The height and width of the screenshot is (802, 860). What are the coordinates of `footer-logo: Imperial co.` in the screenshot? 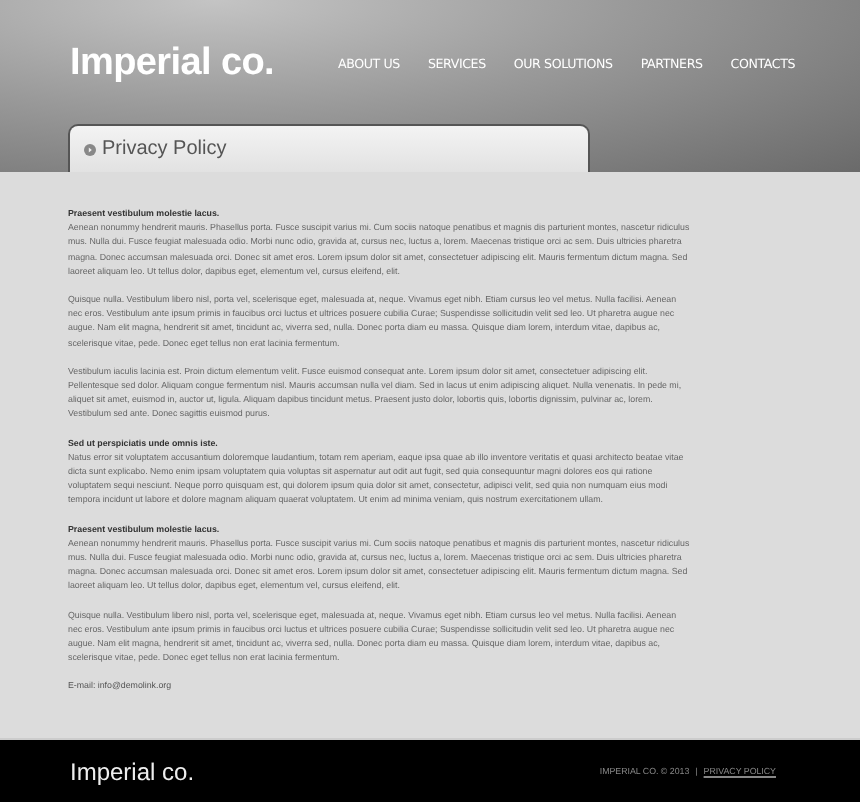 It's located at (132, 771).